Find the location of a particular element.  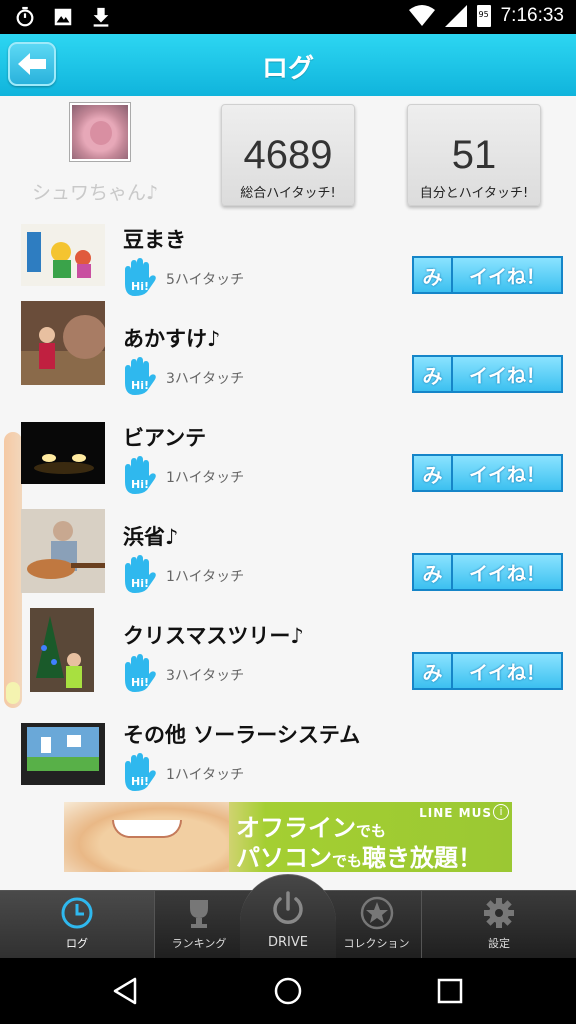

profile-header: シュワちゃん♪ 4689 総合ハイタッチ! 51 自分とハイタッチ! is located at coordinates (288, 154).